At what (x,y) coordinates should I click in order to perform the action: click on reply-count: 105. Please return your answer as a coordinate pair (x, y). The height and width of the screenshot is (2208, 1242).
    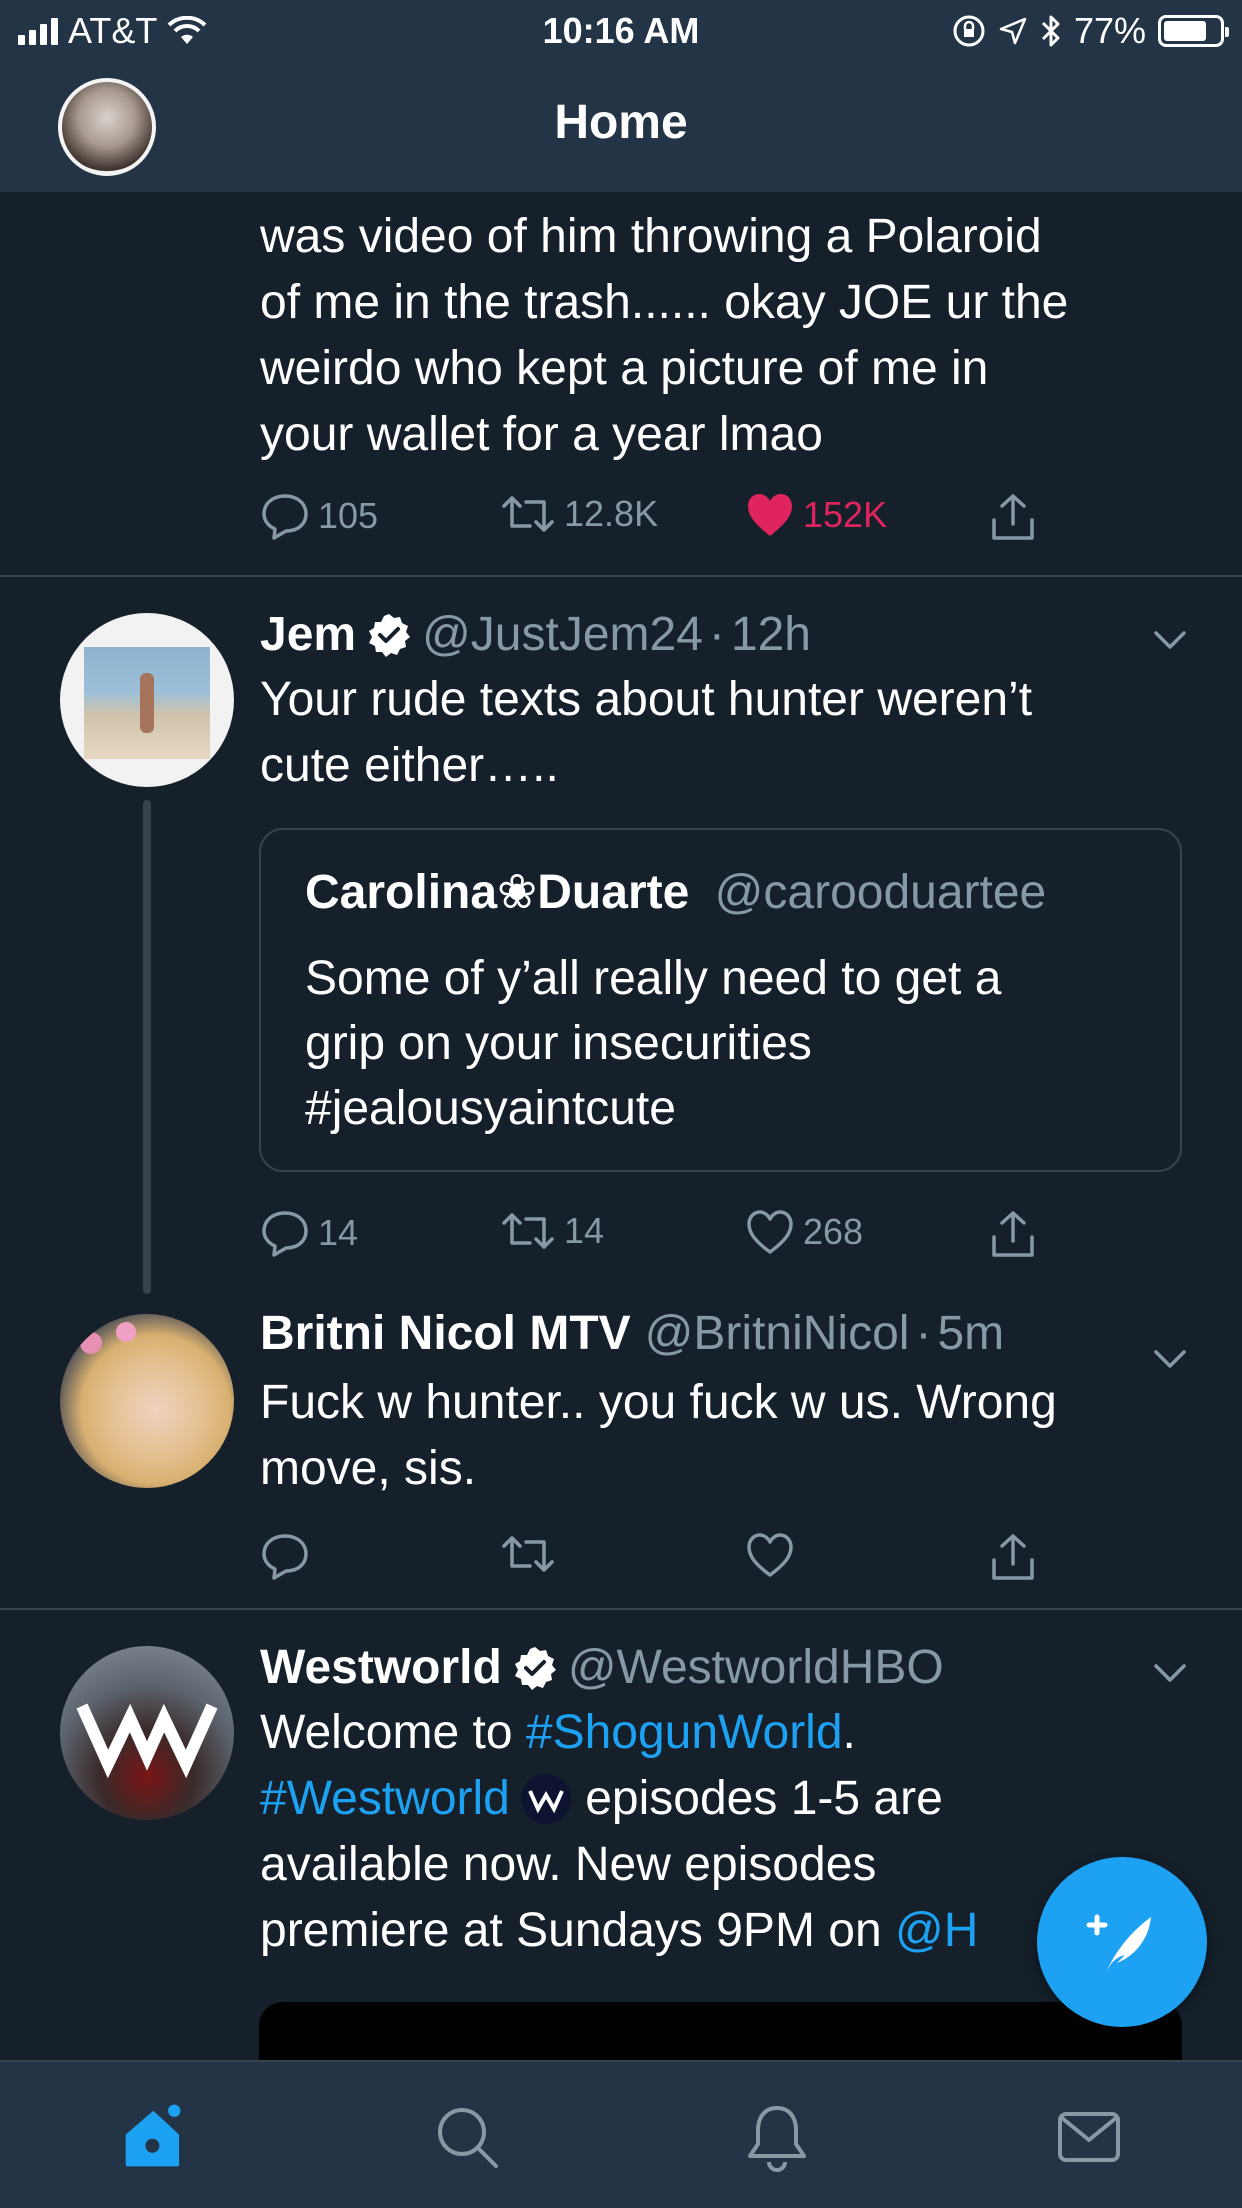
    Looking at the image, I should click on (348, 515).